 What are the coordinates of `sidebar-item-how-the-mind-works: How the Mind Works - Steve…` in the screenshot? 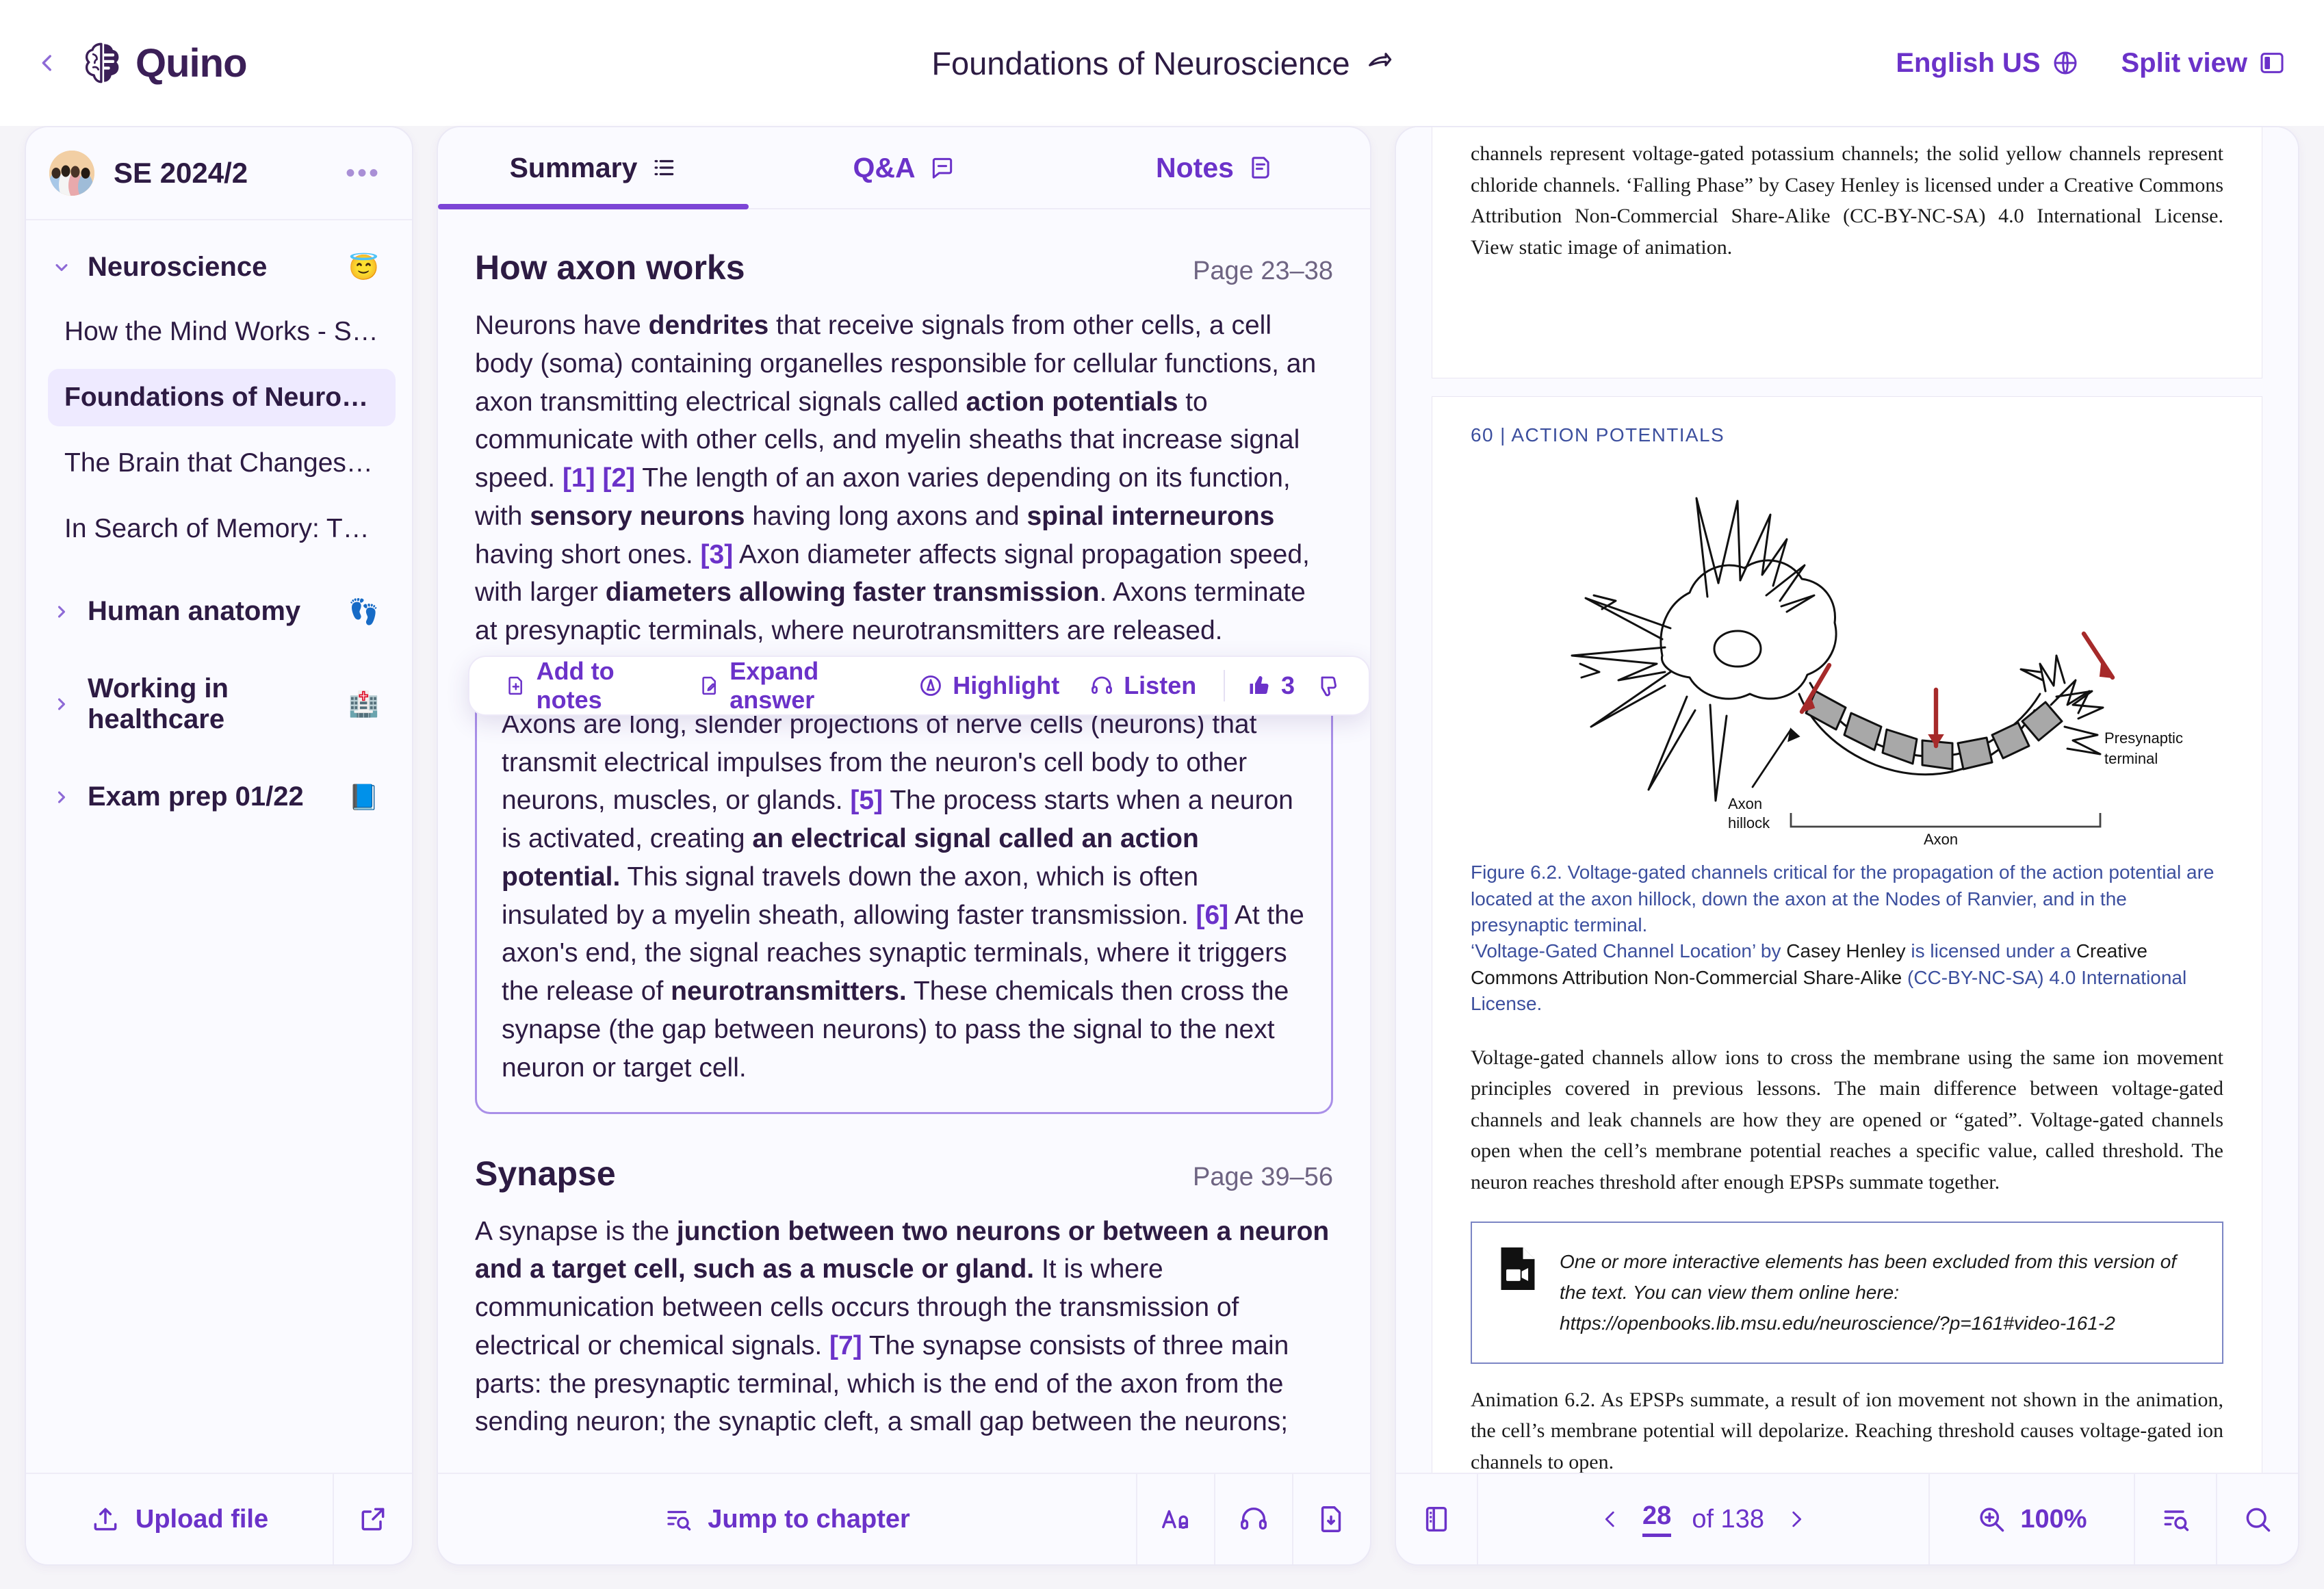 It's located at (222, 332).